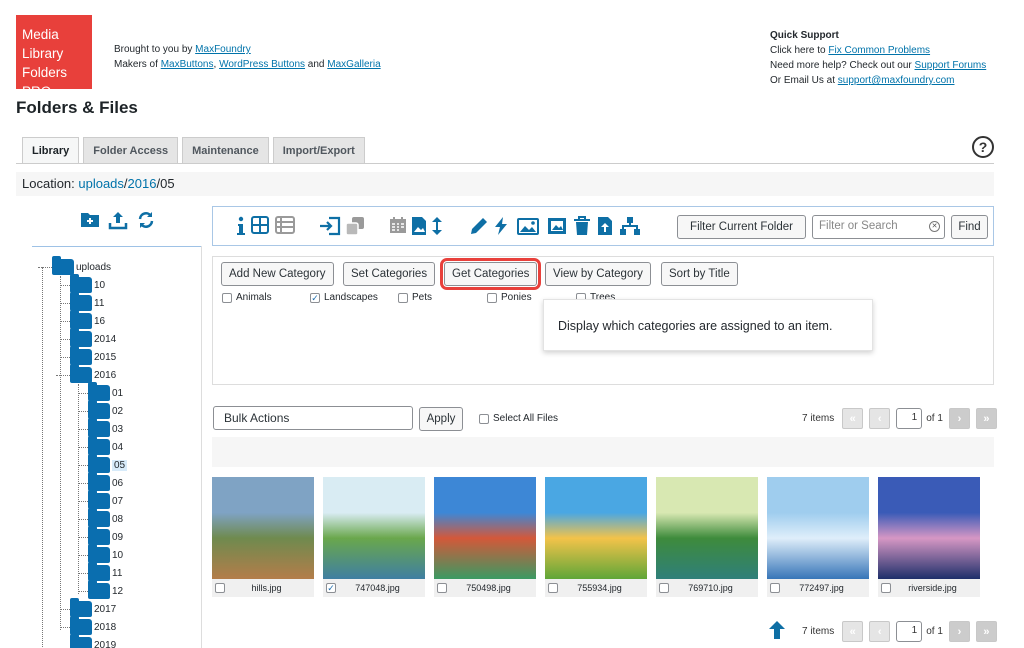 The image size is (1024, 648). Describe the element at coordinates (330, 228) in the screenshot. I see `move-copy-icon` at that location.